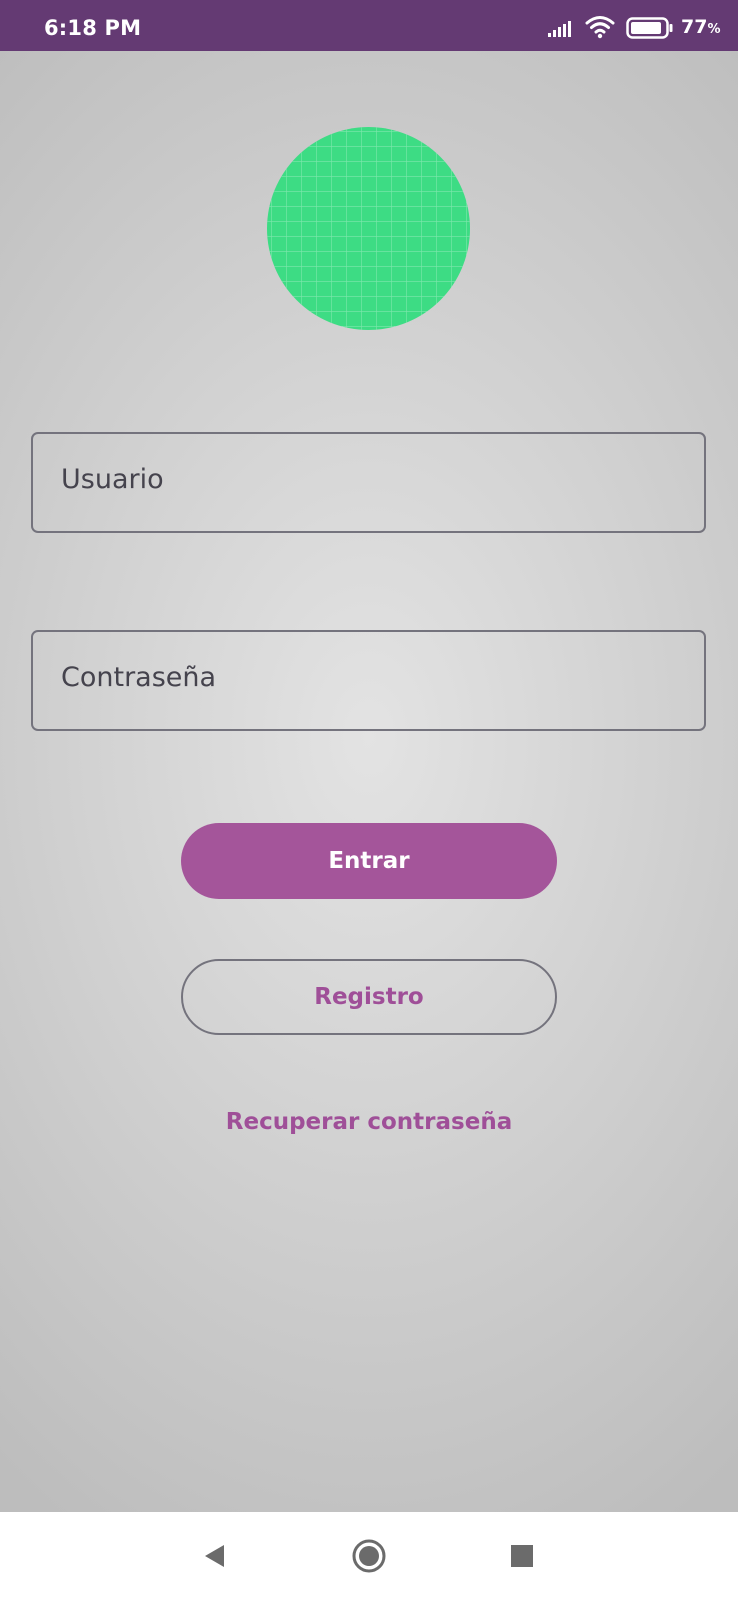 The image size is (738, 1600). What do you see at coordinates (93, 28) in the screenshot?
I see `status-time: 6:18 PM` at bounding box center [93, 28].